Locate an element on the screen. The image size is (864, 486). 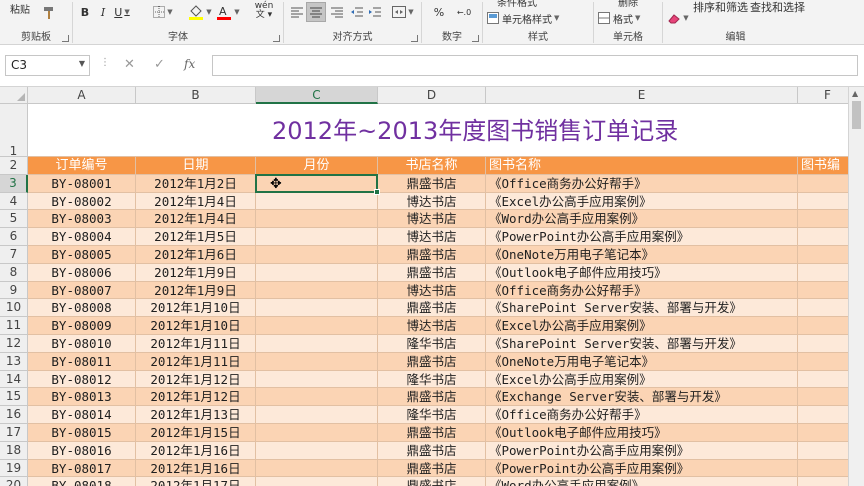
row-header-3: 3 is located at coordinates (14, 183).